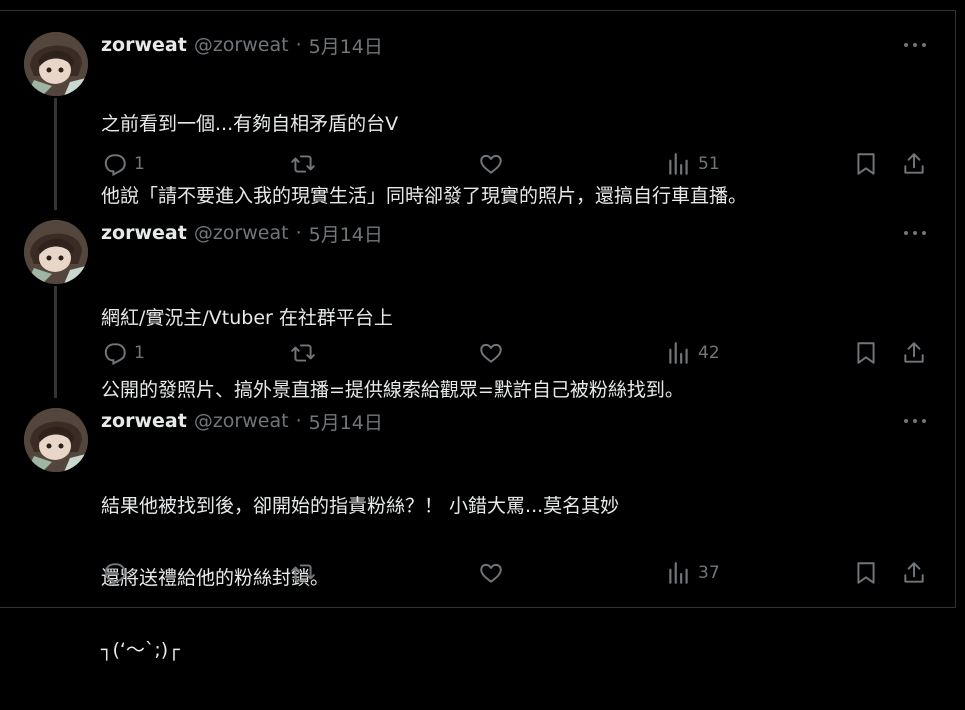 The height and width of the screenshot is (710, 965). Describe the element at coordinates (693, 573) in the screenshot. I see `views-button: 37` at that location.